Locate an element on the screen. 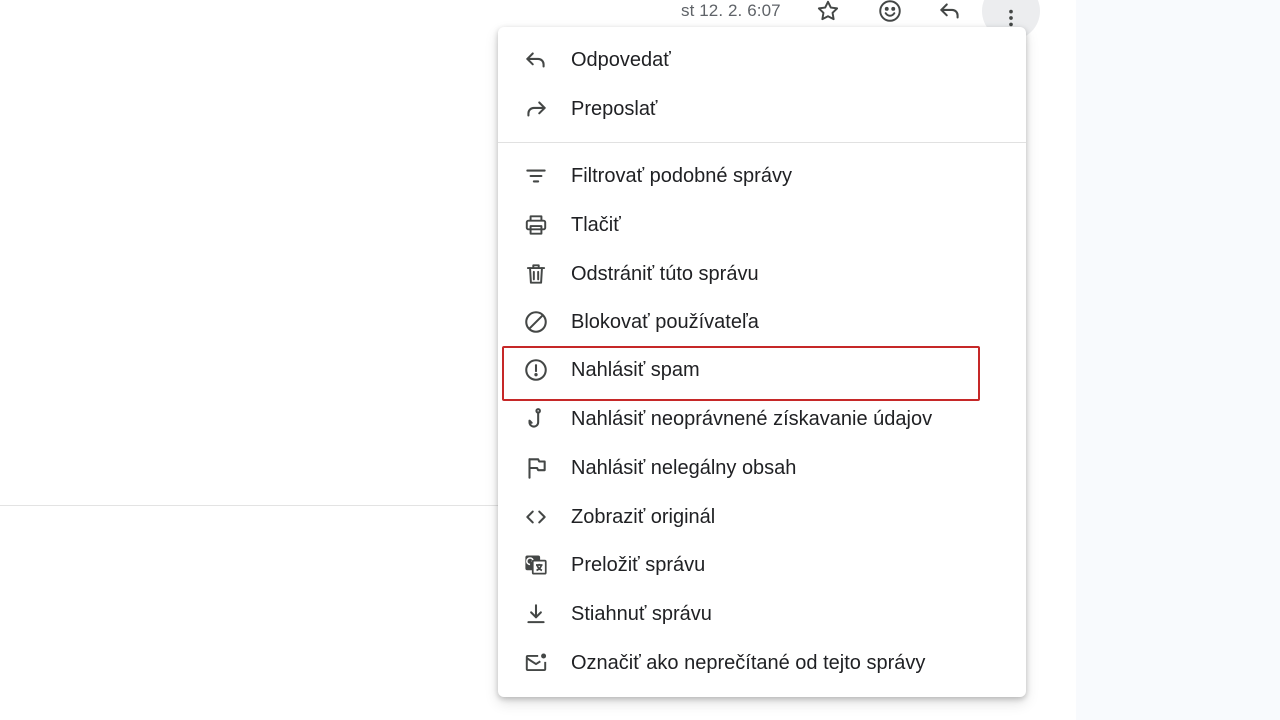 The width and height of the screenshot is (1280, 720). menu-item-label: Tlačiť is located at coordinates (596, 224).